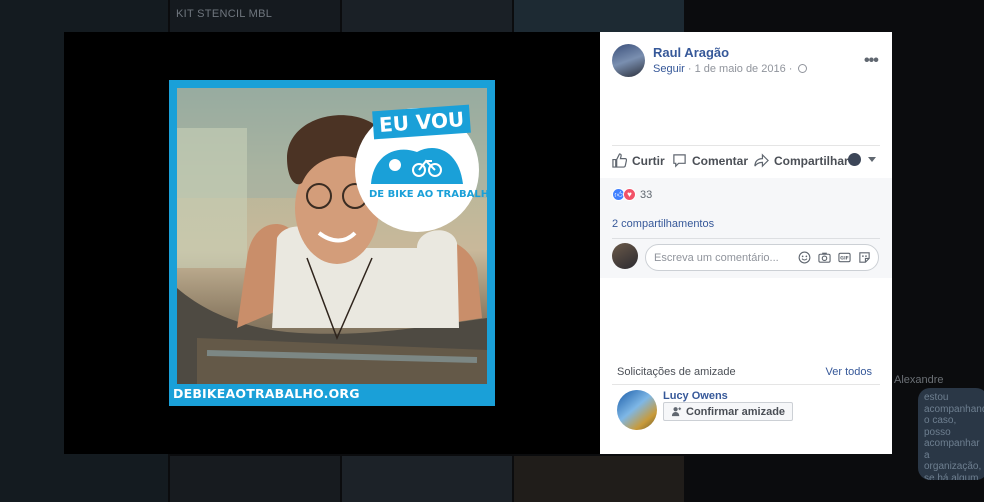  What do you see at coordinates (648, 160) in the screenshot?
I see `like-label: Curtir` at bounding box center [648, 160].